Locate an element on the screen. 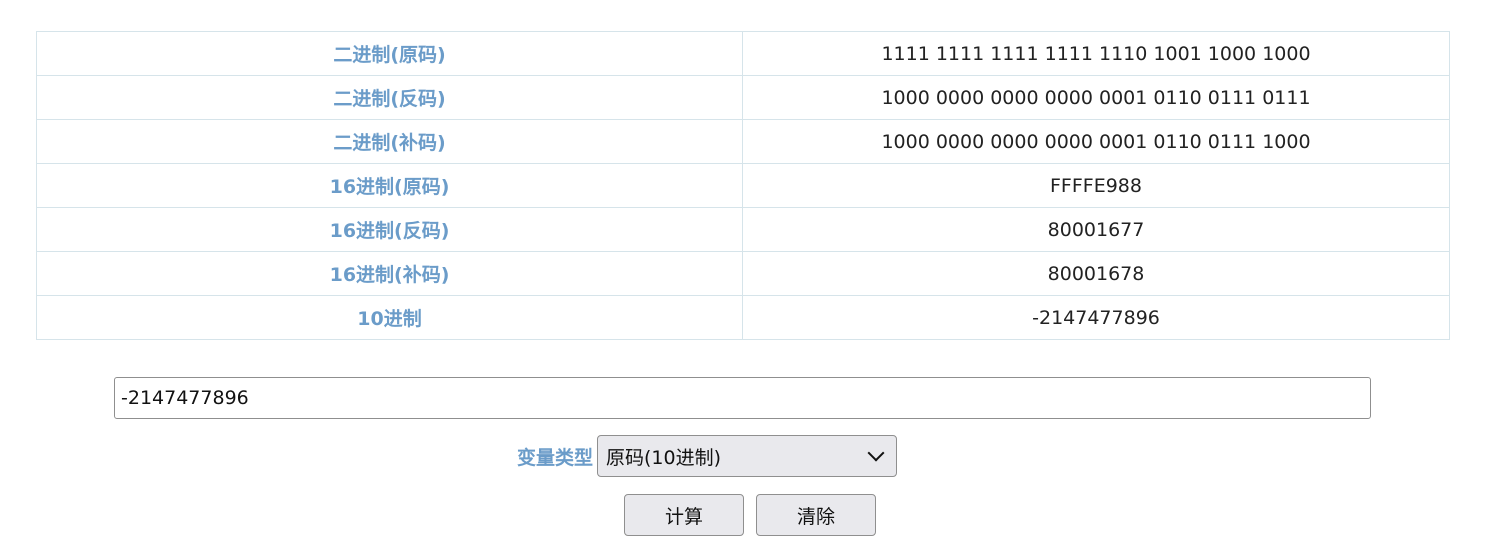 This screenshot has width=1500, height=547. row-value: FFFFE988 is located at coordinates (1096, 185).